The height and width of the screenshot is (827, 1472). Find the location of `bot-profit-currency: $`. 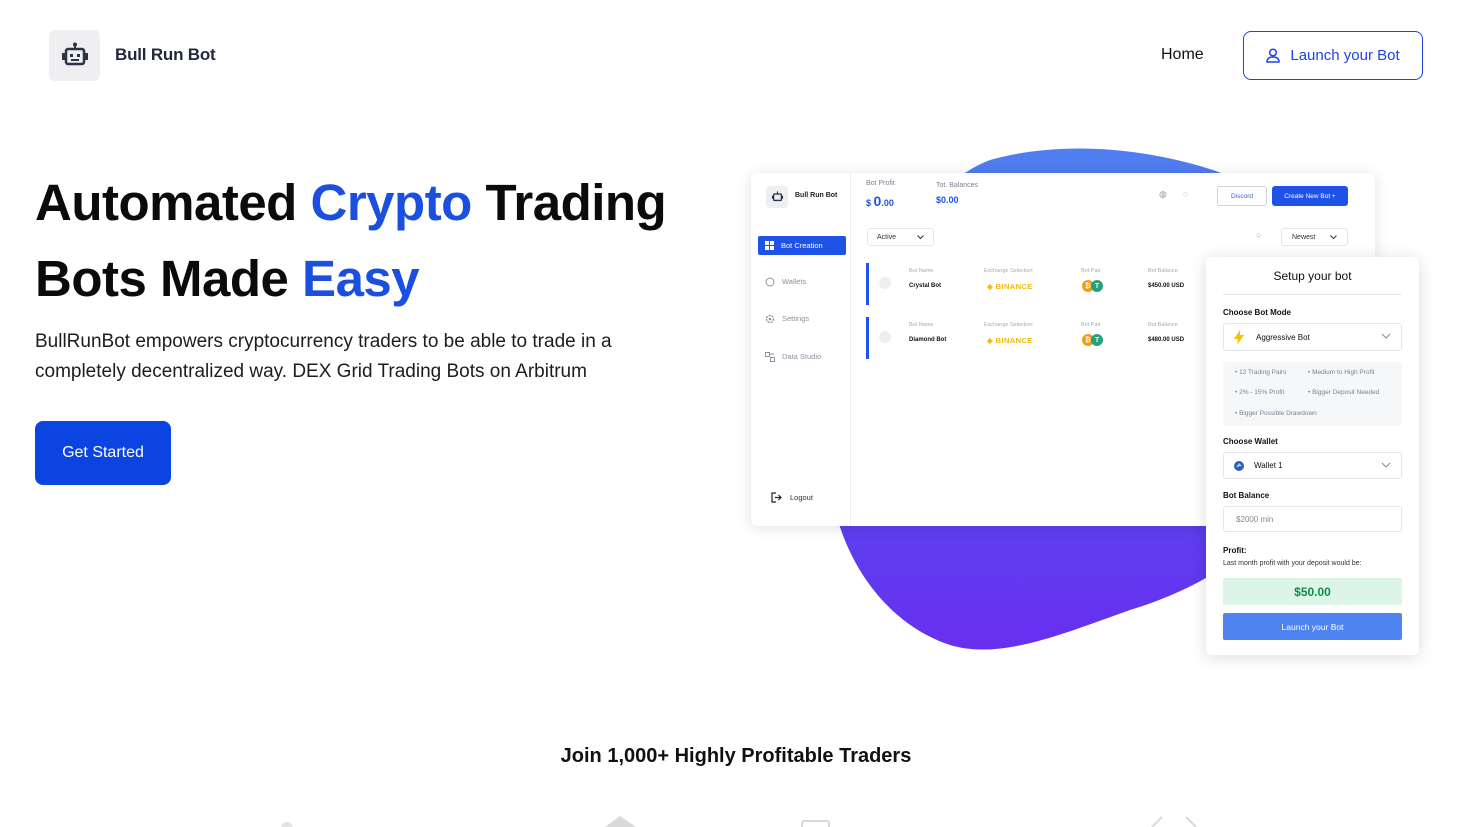

bot-profit-currency: $ is located at coordinates (869, 203).